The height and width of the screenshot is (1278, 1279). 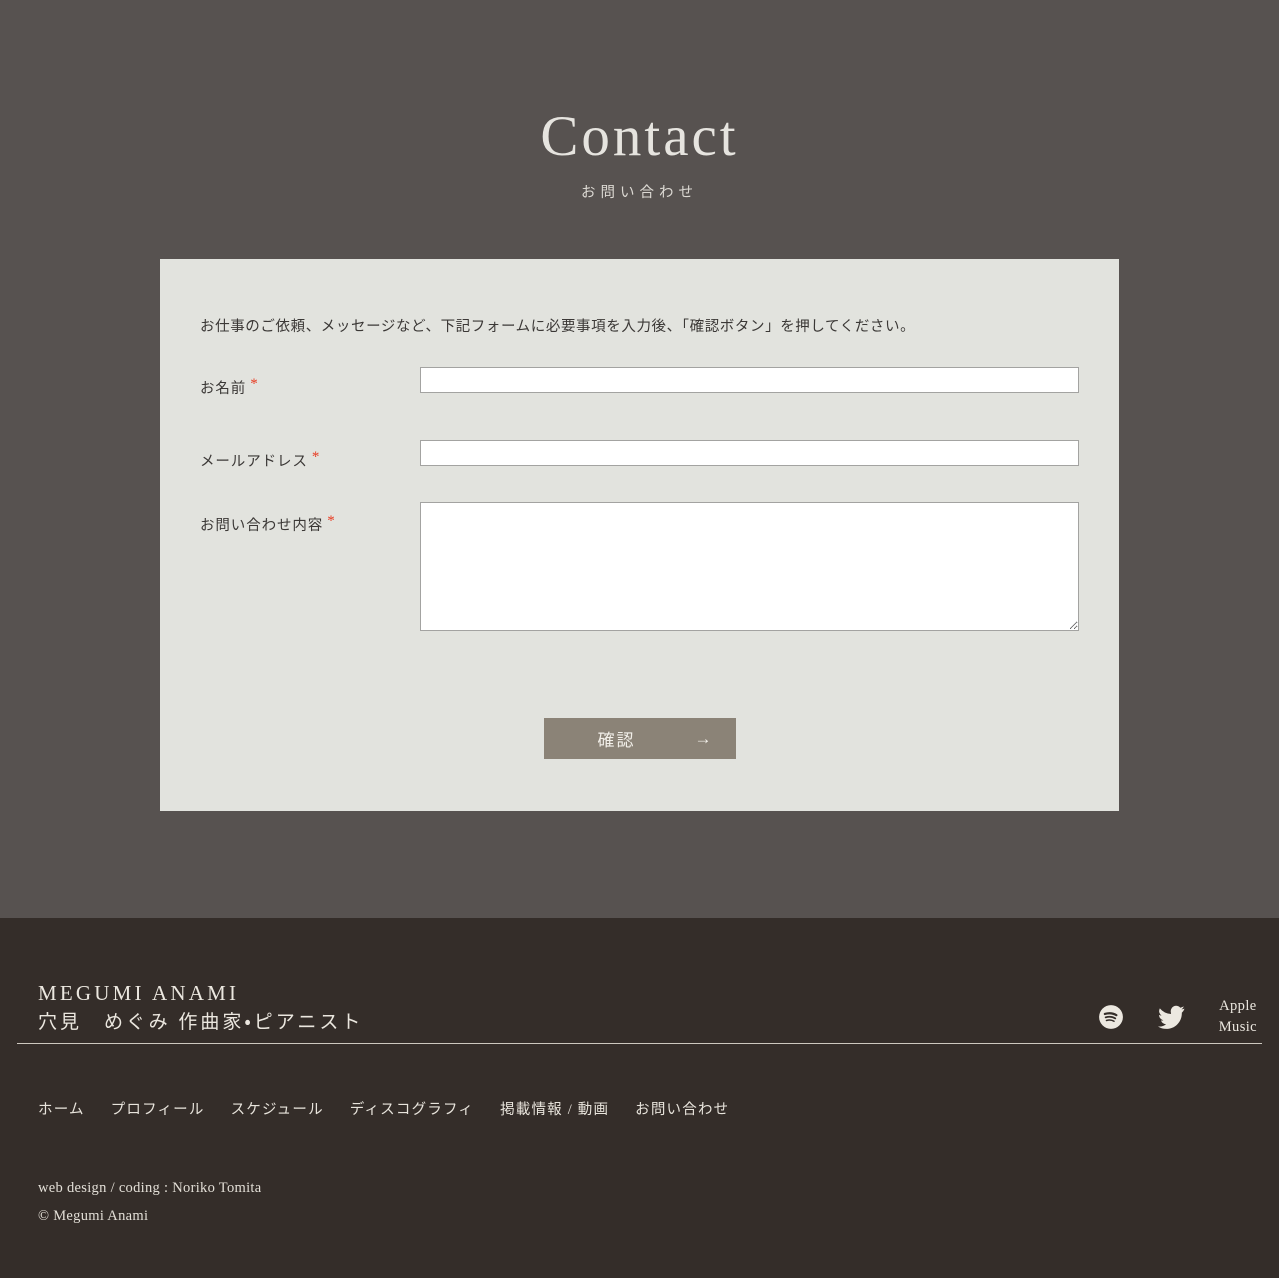 What do you see at coordinates (1238, 1006) in the screenshot?
I see `apple-music-line-1: Apple` at bounding box center [1238, 1006].